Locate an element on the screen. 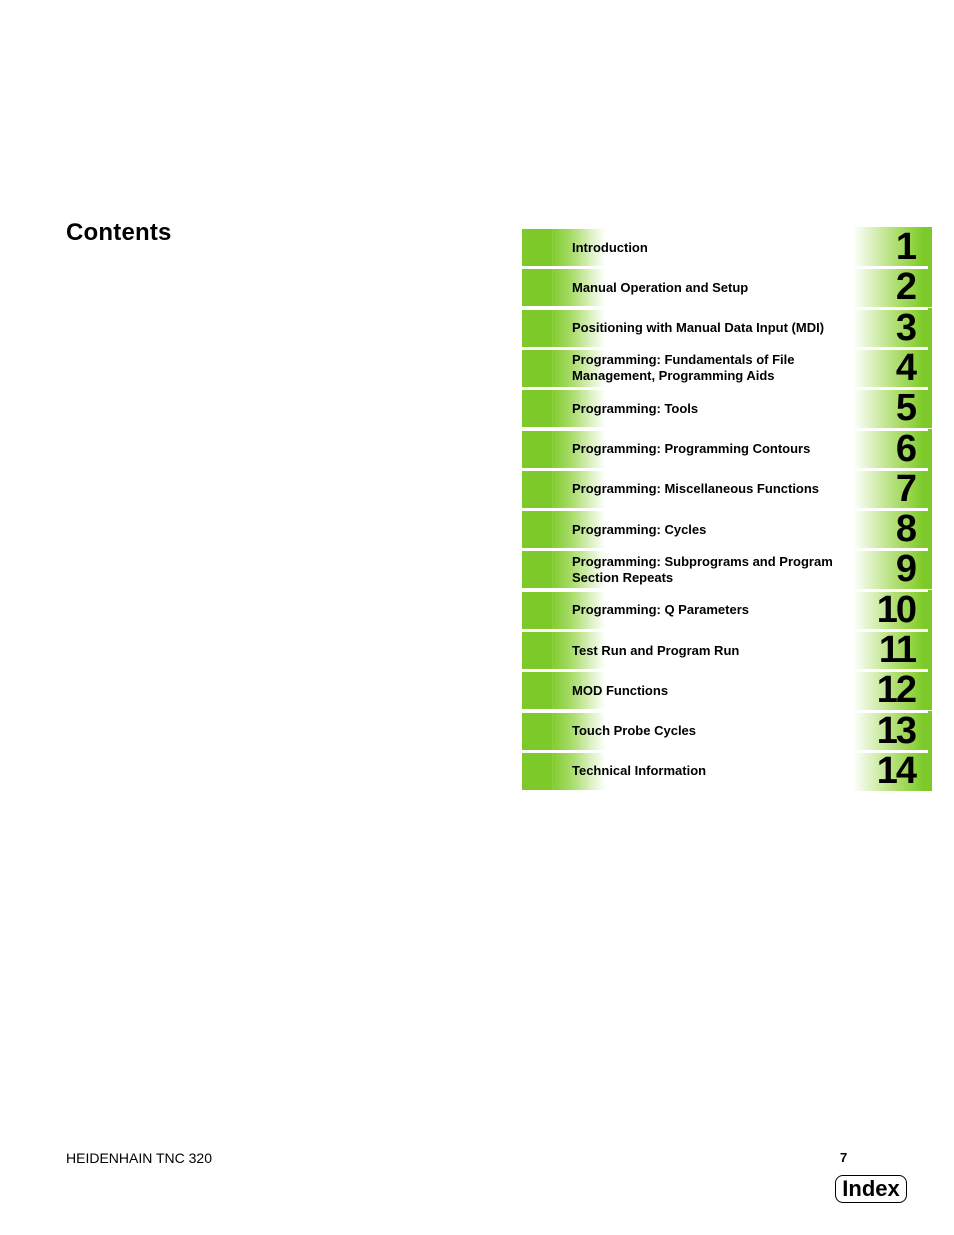 The image size is (954, 1235). toc-chapter-link: Programming: Programming Contours 6 is located at coordinates (727, 448).